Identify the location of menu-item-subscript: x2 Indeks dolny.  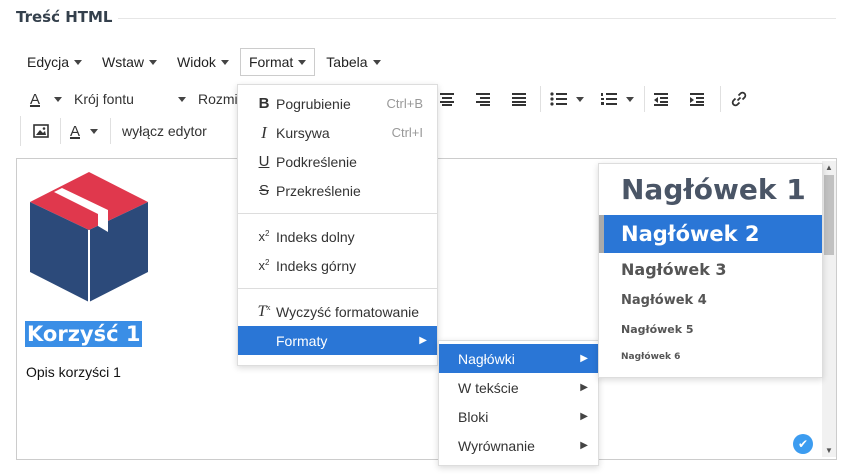
(337, 236).